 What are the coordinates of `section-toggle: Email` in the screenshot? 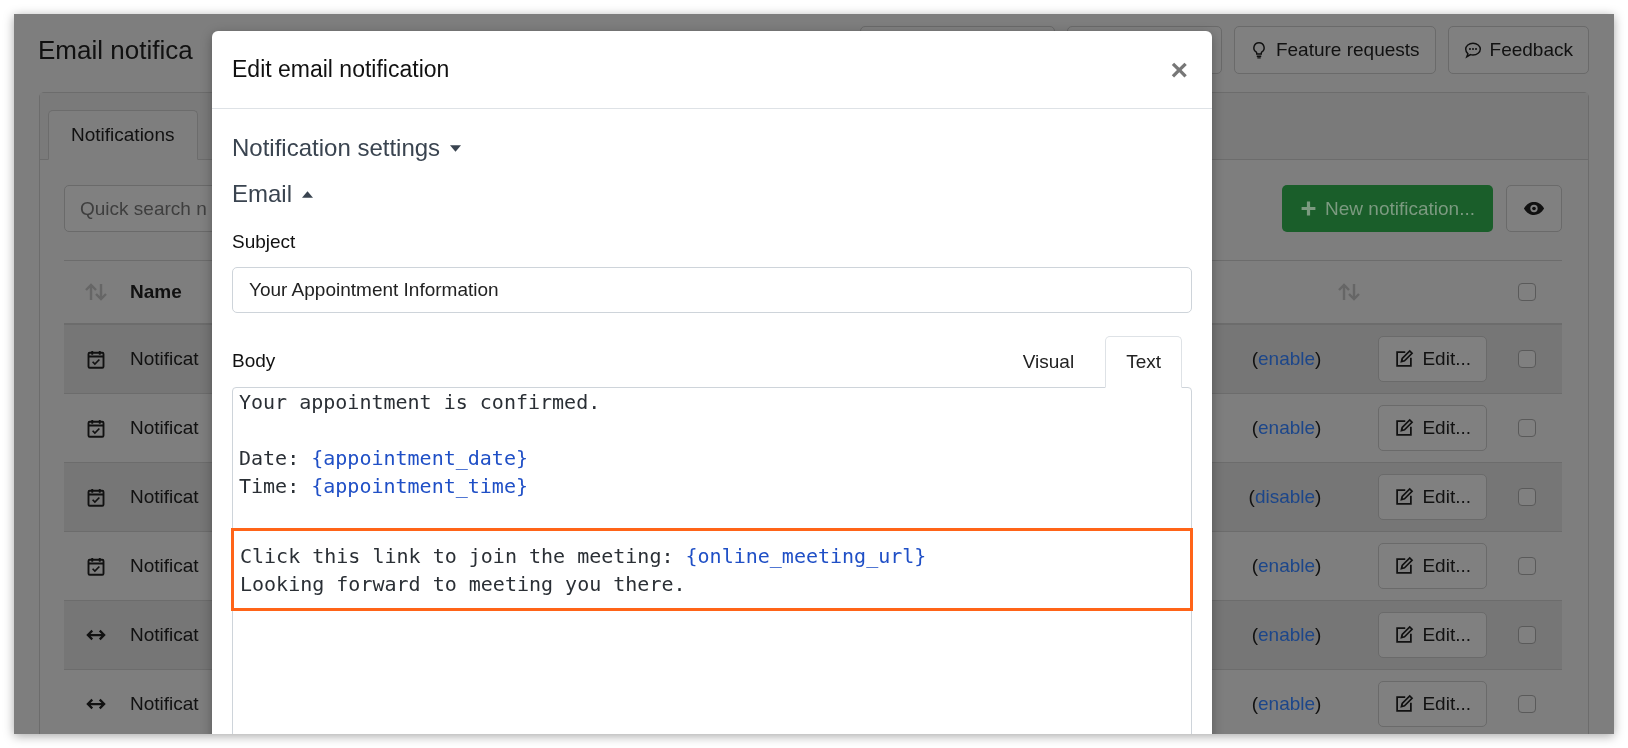 It's located at (272, 194).